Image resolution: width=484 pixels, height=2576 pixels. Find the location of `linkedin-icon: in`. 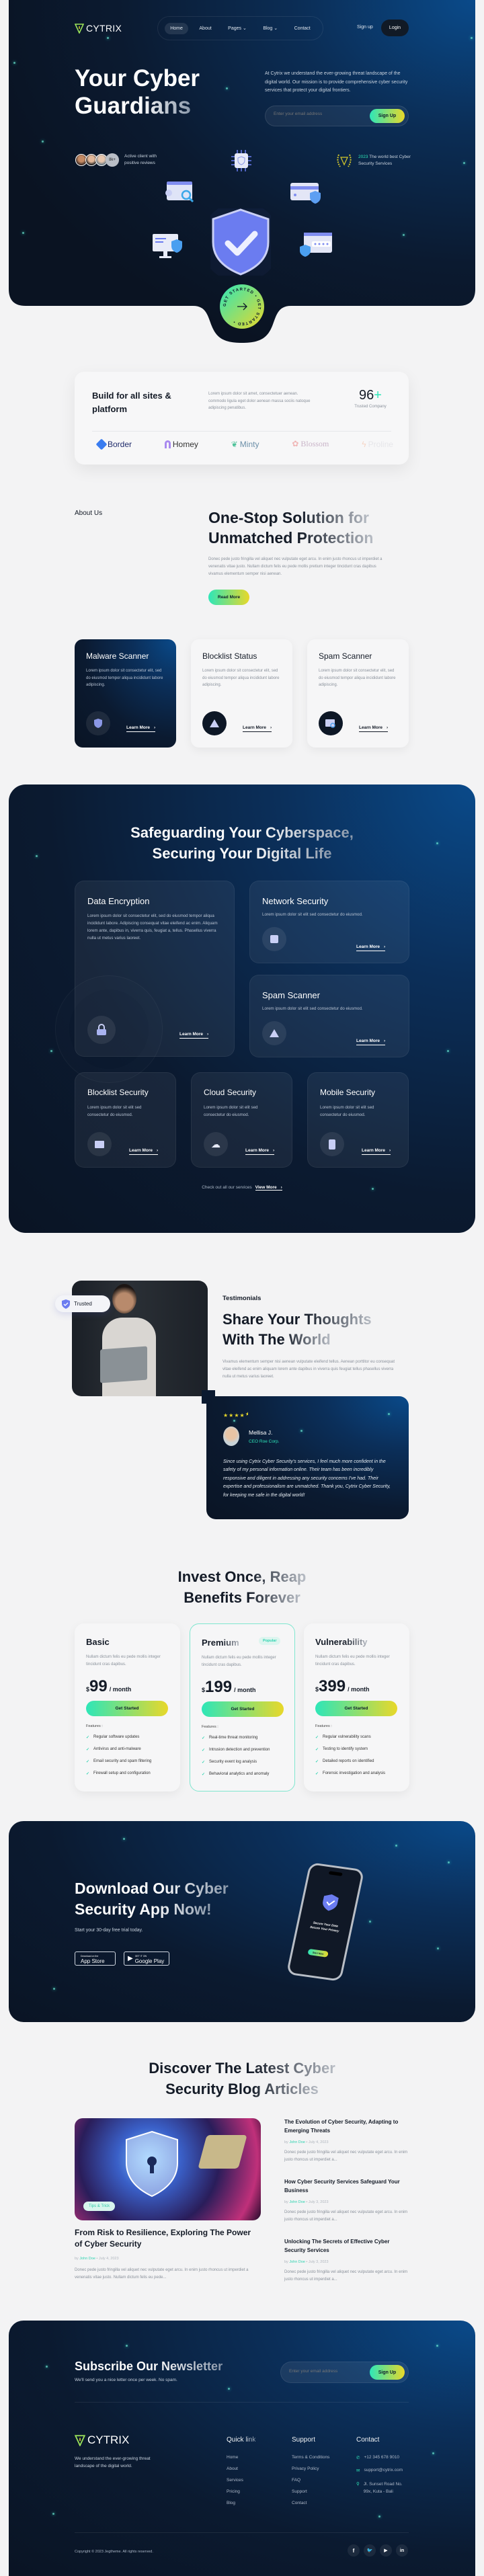

linkedin-icon: in is located at coordinates (402, 2550).